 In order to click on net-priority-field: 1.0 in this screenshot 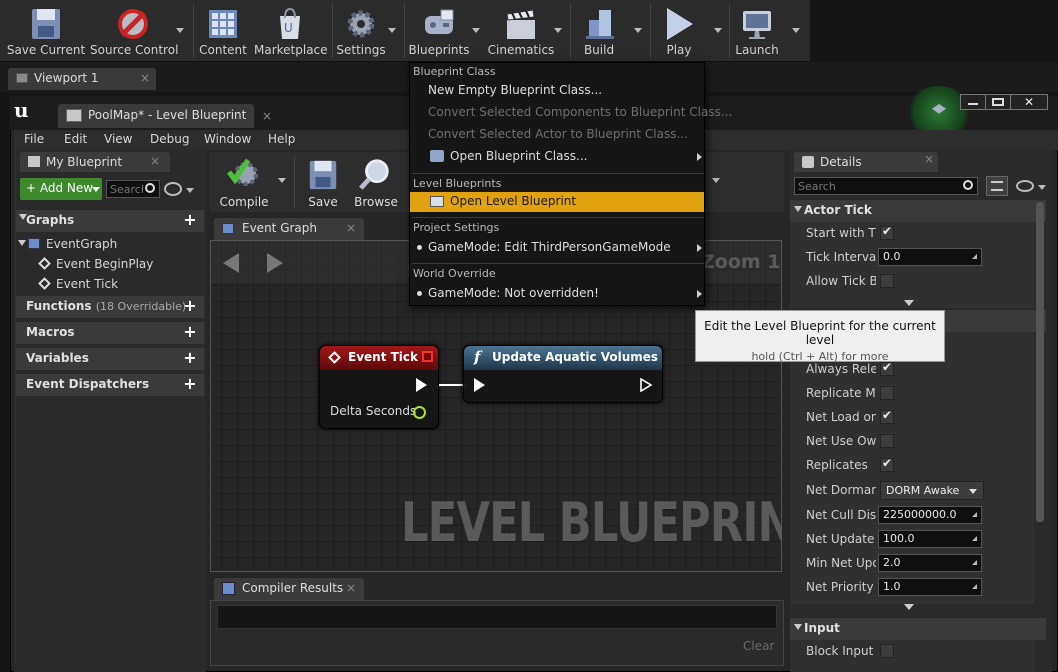, I will do `click(930, 587)`.